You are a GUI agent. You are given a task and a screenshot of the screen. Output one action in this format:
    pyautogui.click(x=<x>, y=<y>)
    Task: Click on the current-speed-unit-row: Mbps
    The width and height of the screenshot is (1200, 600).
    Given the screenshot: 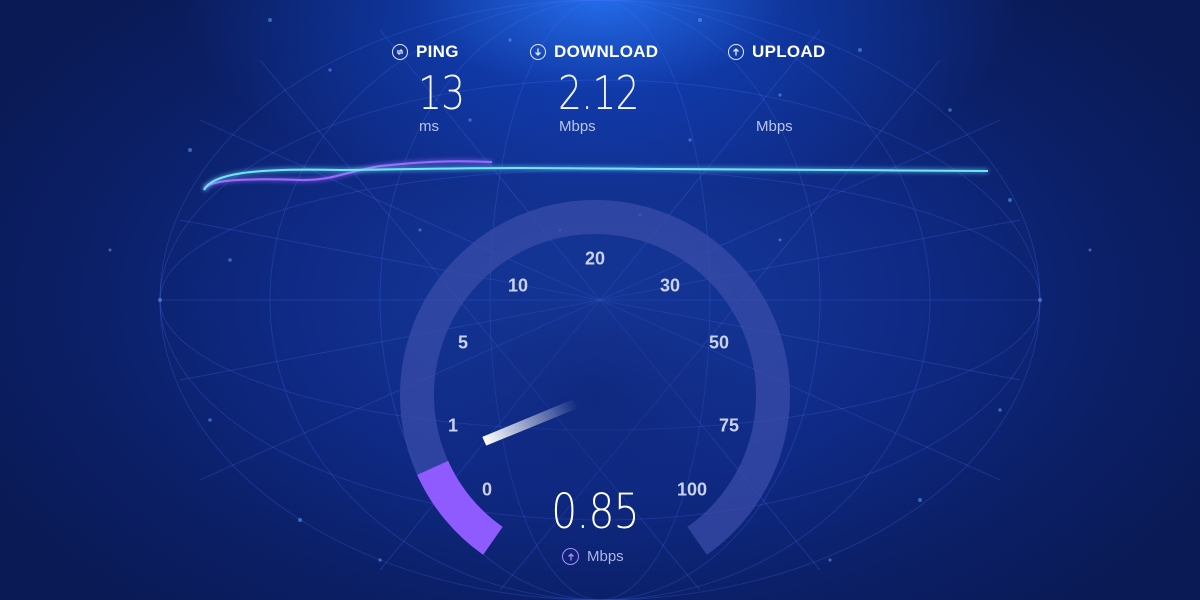 What is the action you would take?
    pyautogui.click(x=593, y=556)
    